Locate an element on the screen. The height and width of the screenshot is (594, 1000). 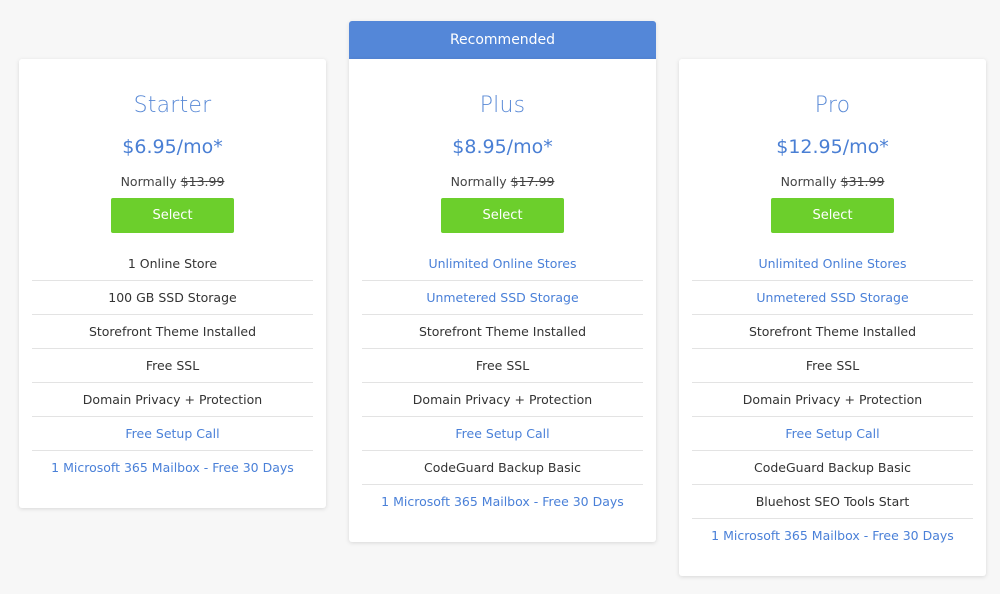
feature-item: 100 GB SSD Storage is located at coordinates (172, 298).